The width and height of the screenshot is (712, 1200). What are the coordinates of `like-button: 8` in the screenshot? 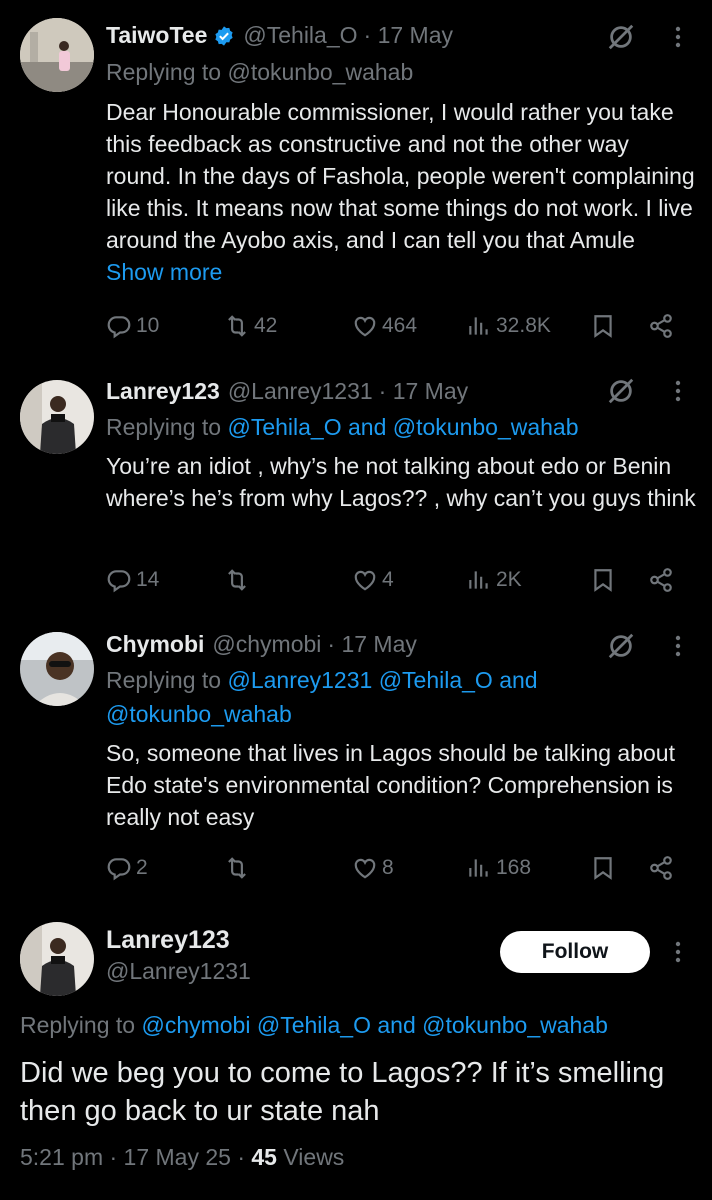 It's located at (373, 868).